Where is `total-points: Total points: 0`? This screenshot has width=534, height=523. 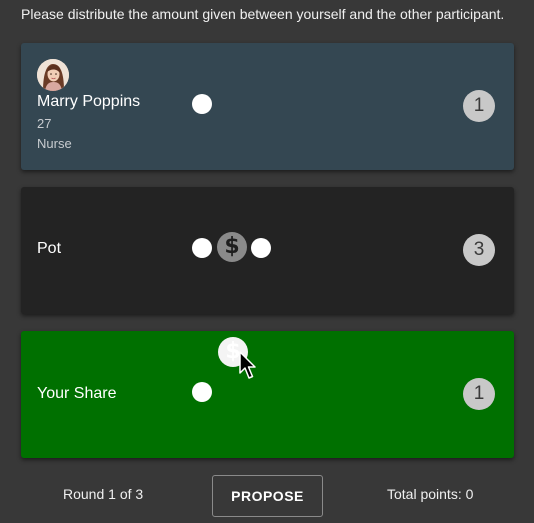
total-points: Total points: 0 is located at coordinates (430, 494).